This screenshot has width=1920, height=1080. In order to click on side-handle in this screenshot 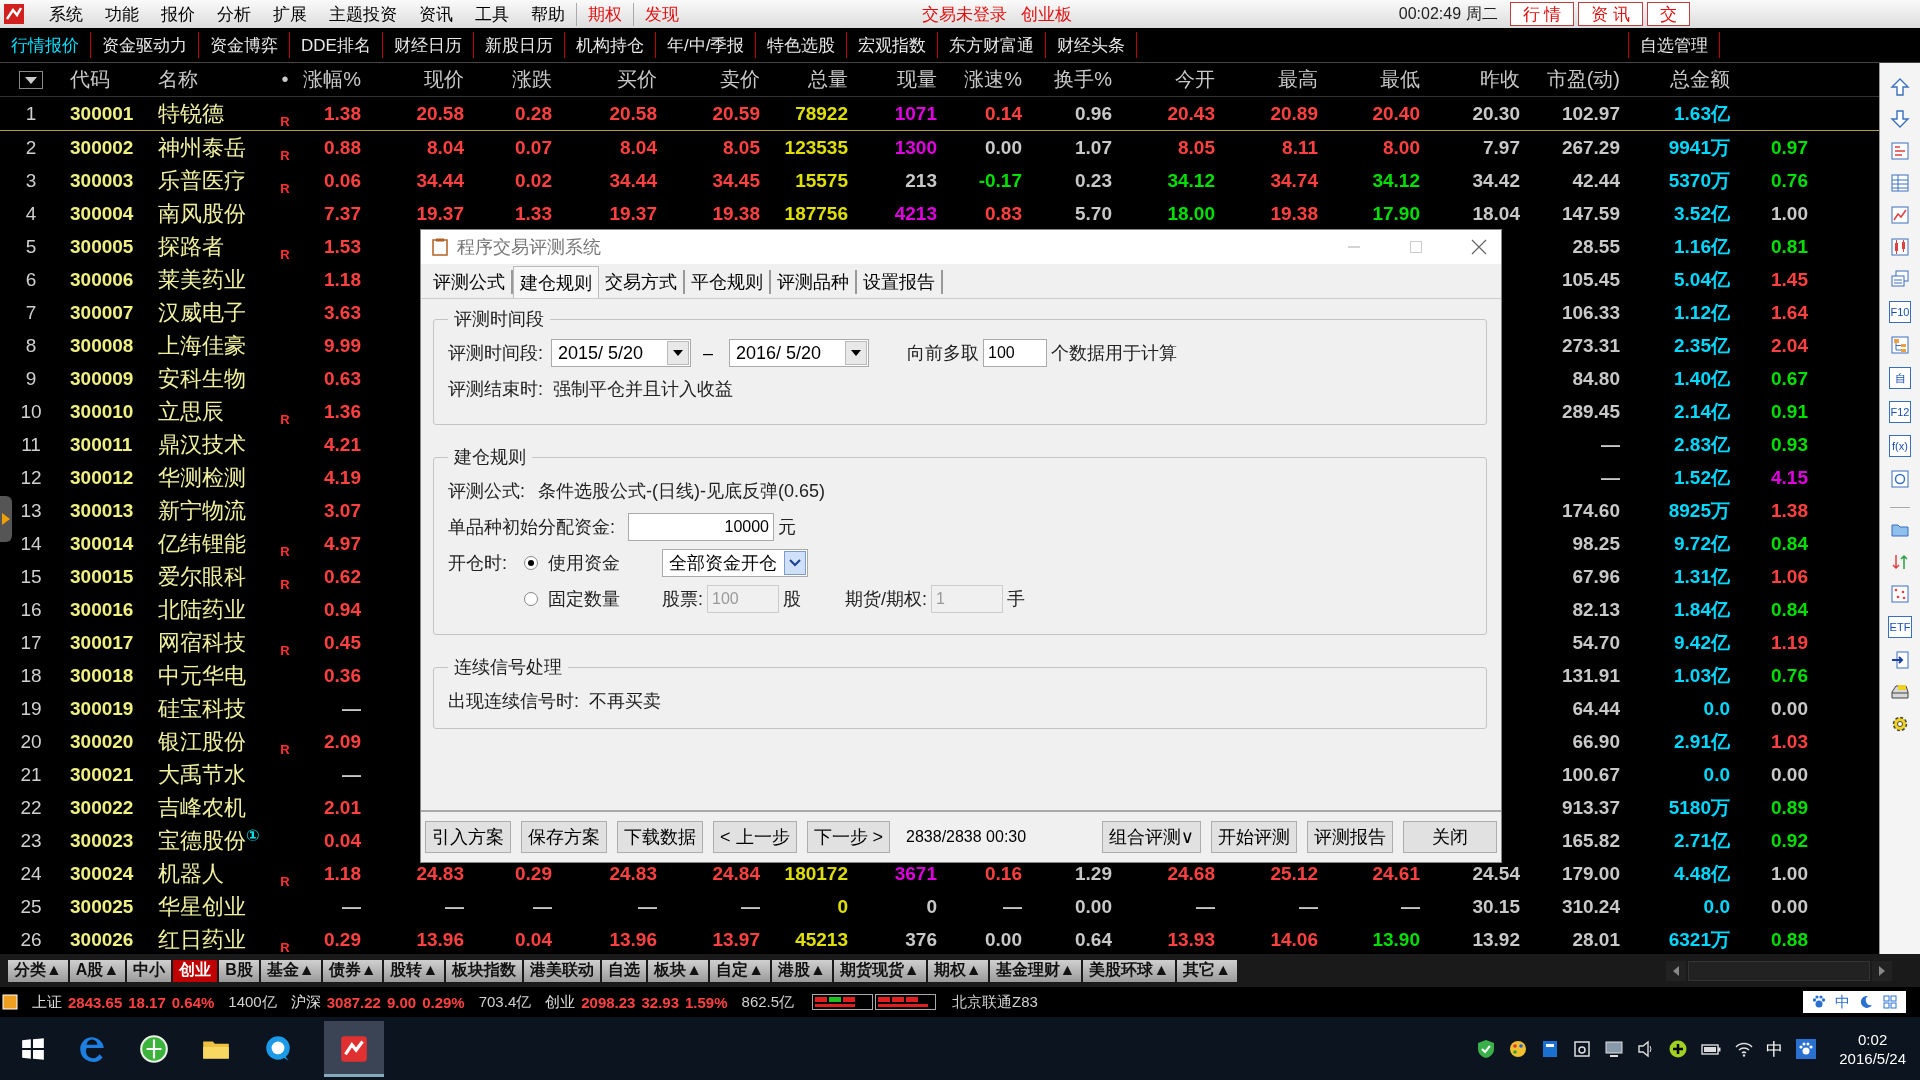, I will do `click(6, 519)`.